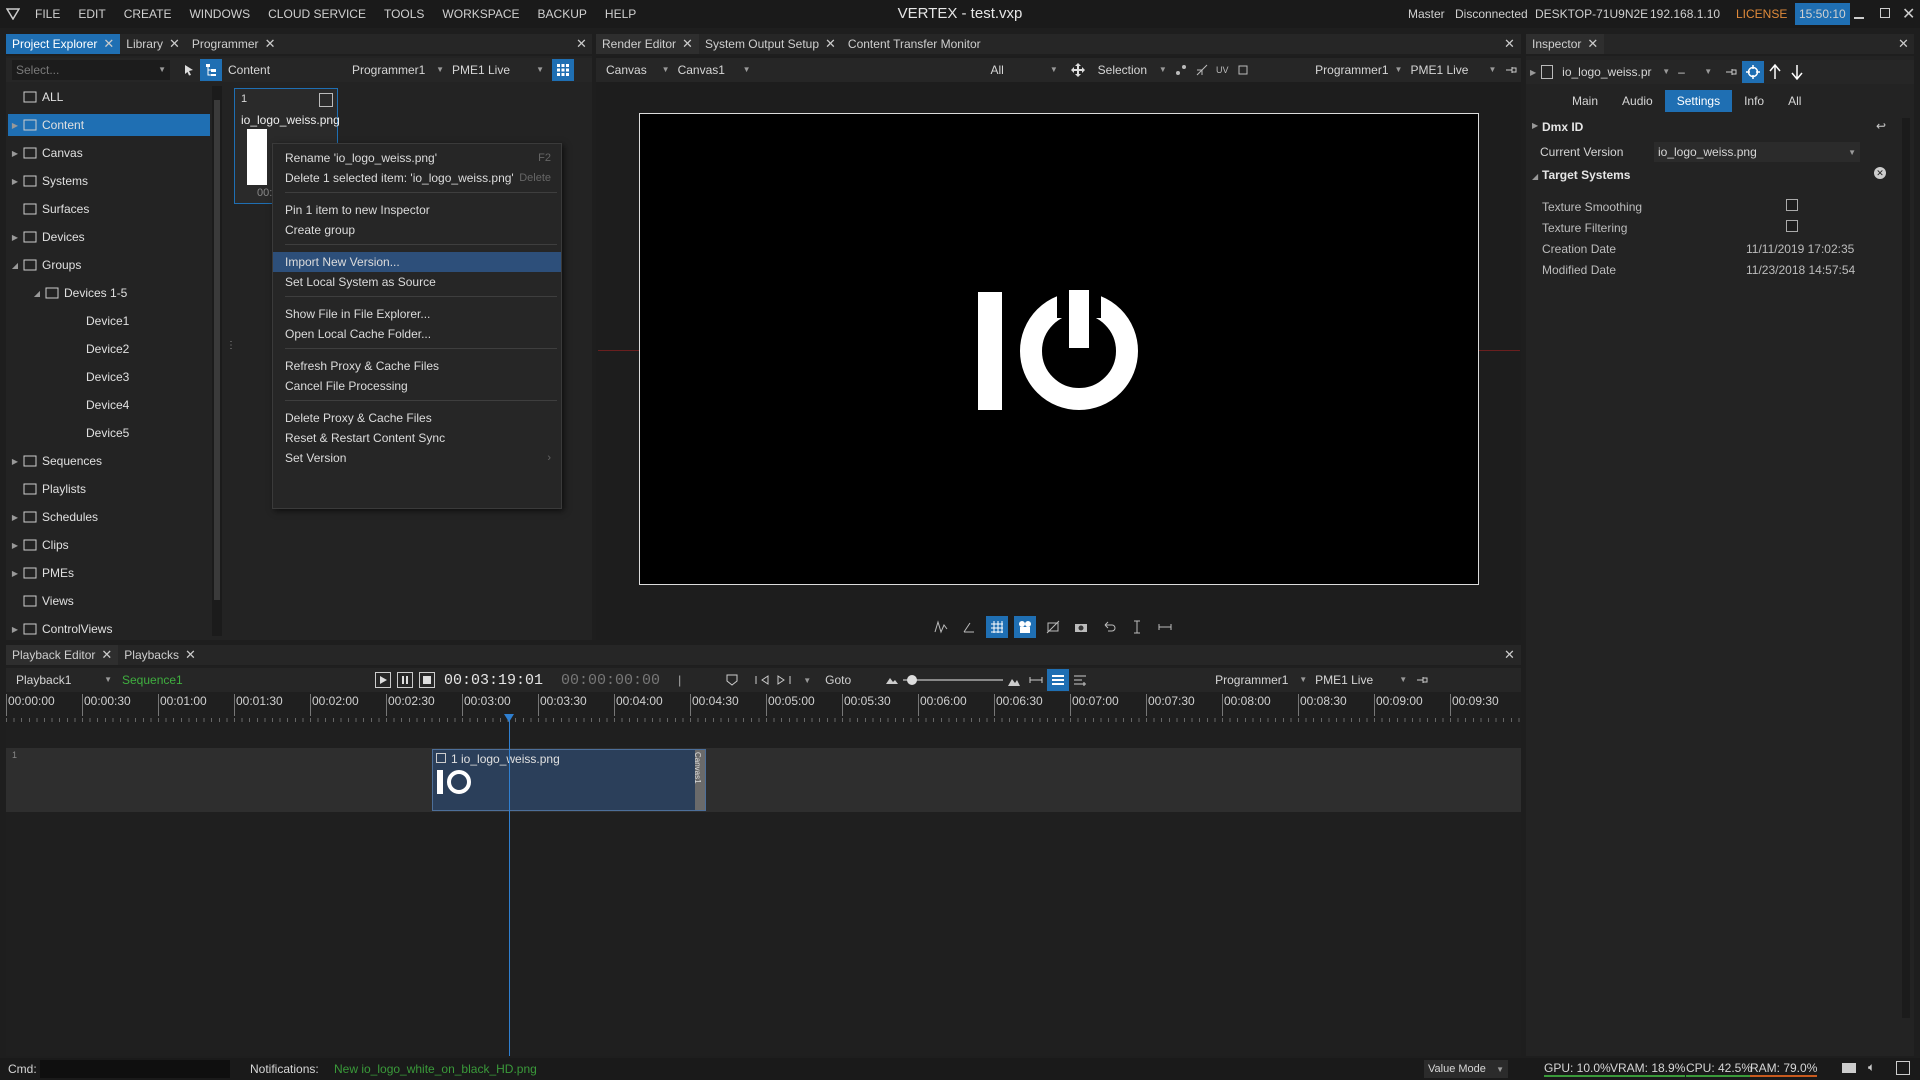  What do you see at coordinates (148, 14) in the screenshot?
I see `menu-create: CREATE` at bounding box center [148, 14].